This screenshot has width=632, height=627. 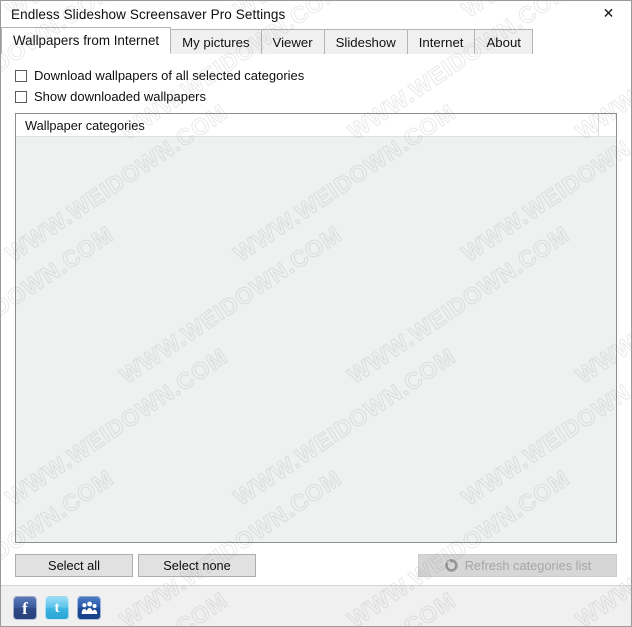 I want to click on tab-label: Slideshow, so click(x=365, y=42).